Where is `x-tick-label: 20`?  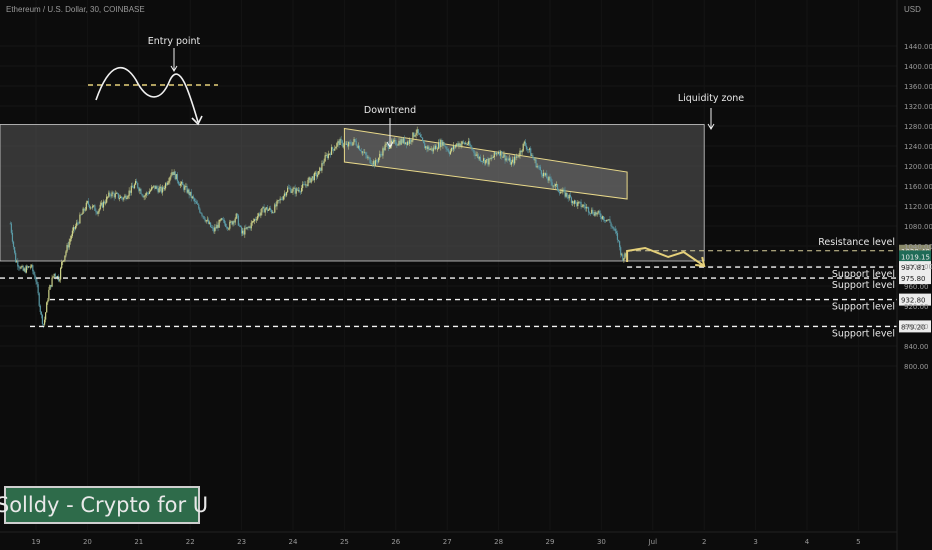
x-tick-label: 20 is located at coordinates (87, 542).